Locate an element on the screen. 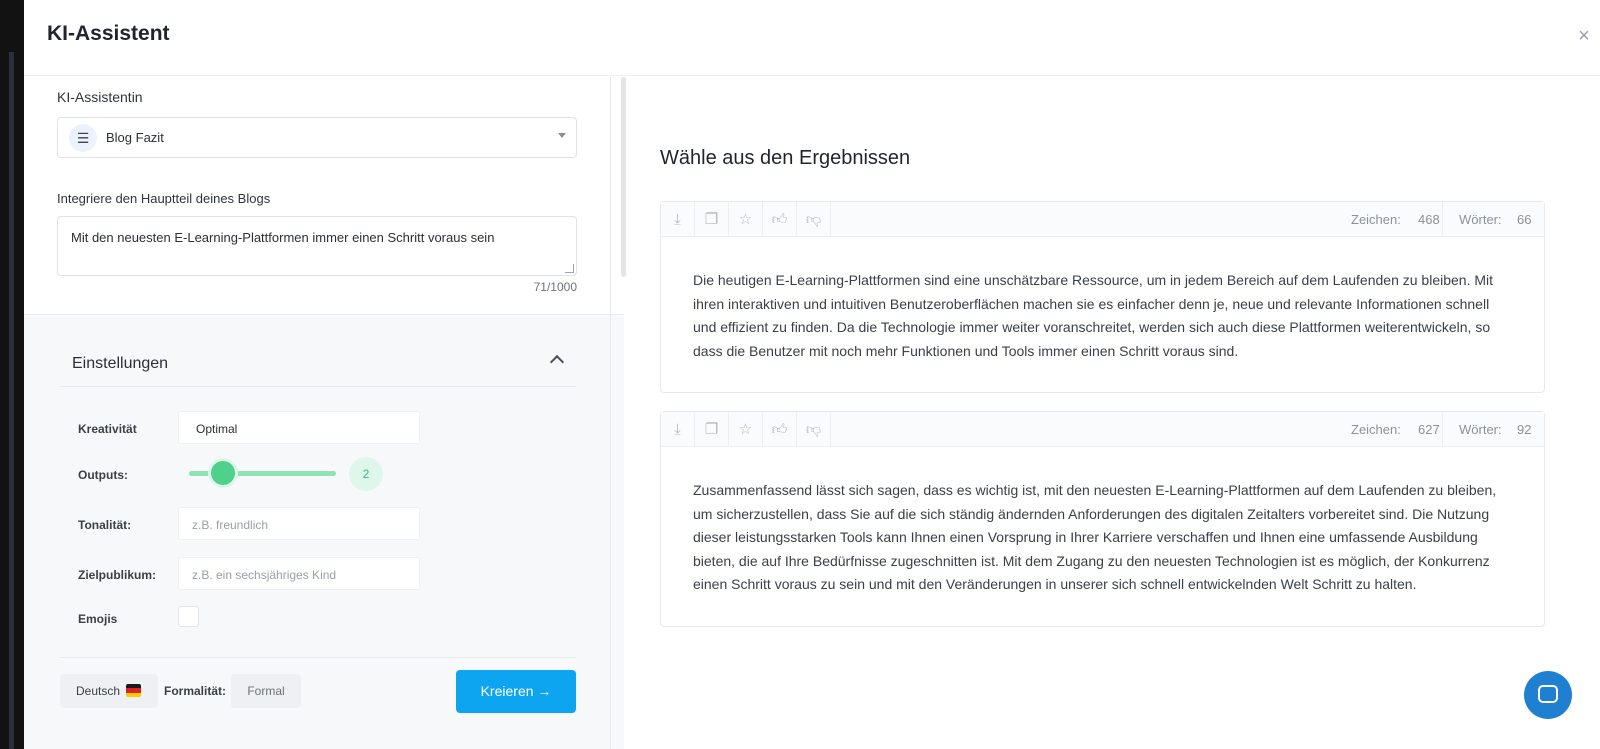  panel-divider is located at coordinates (610, 413).